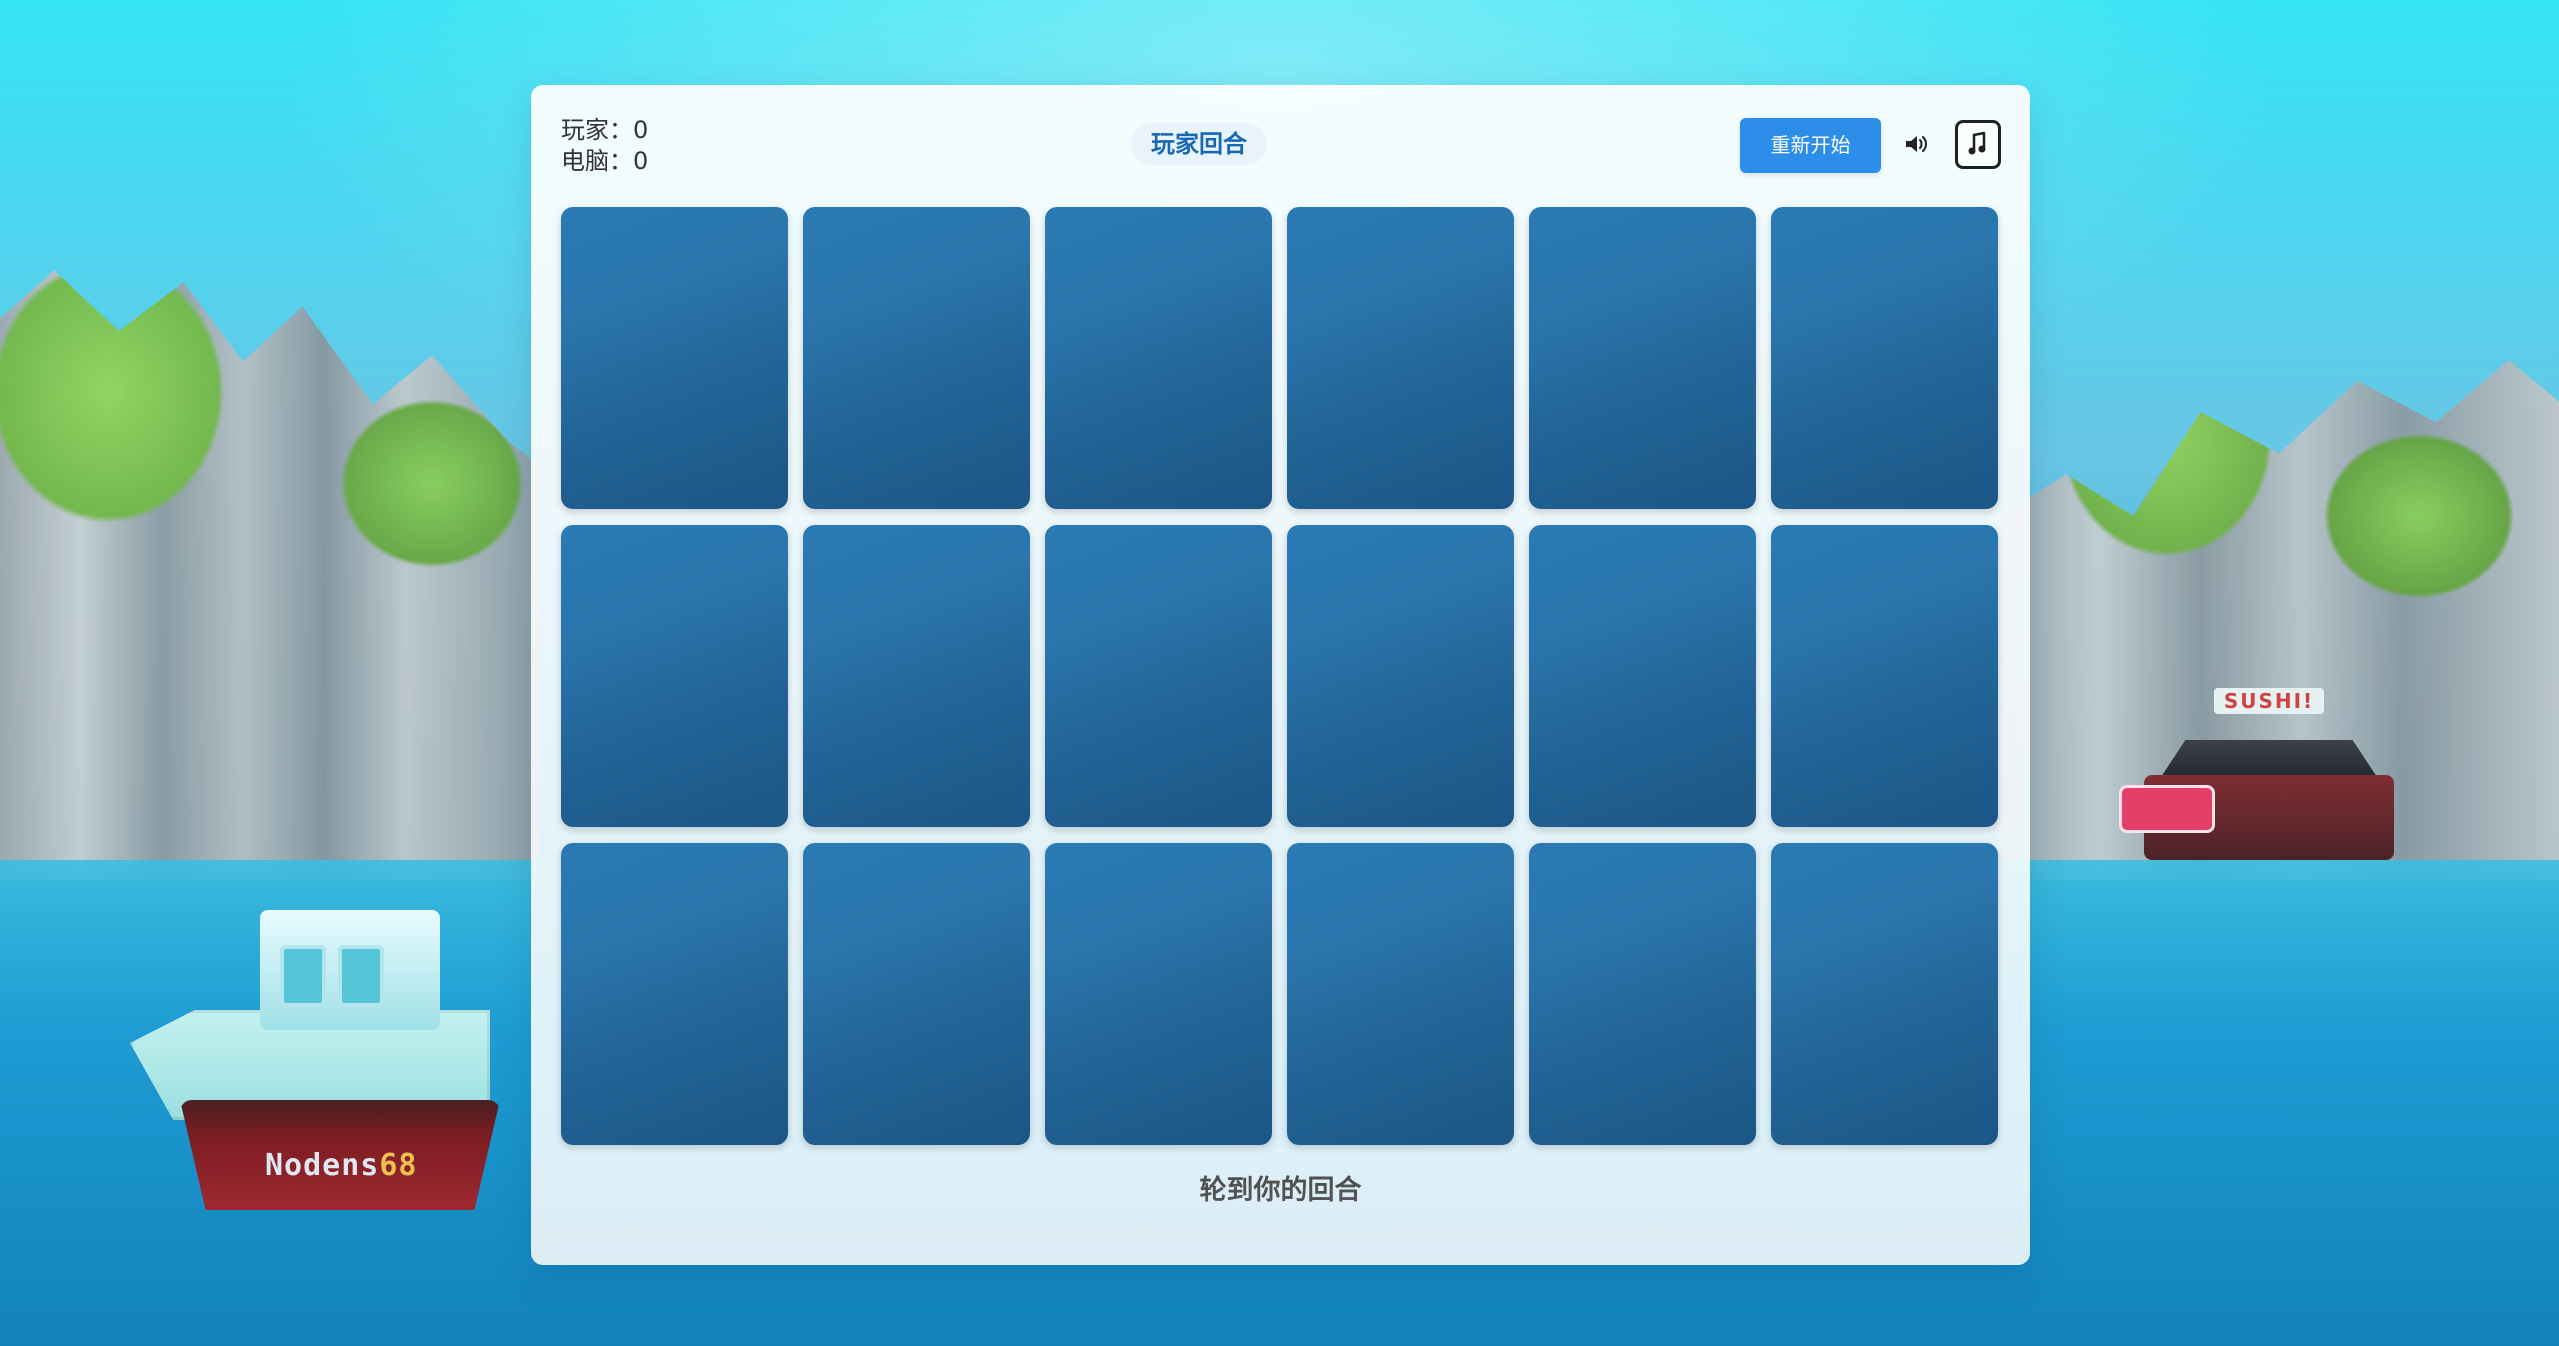  I want to click on music-note-icon, so click(1977, 142).